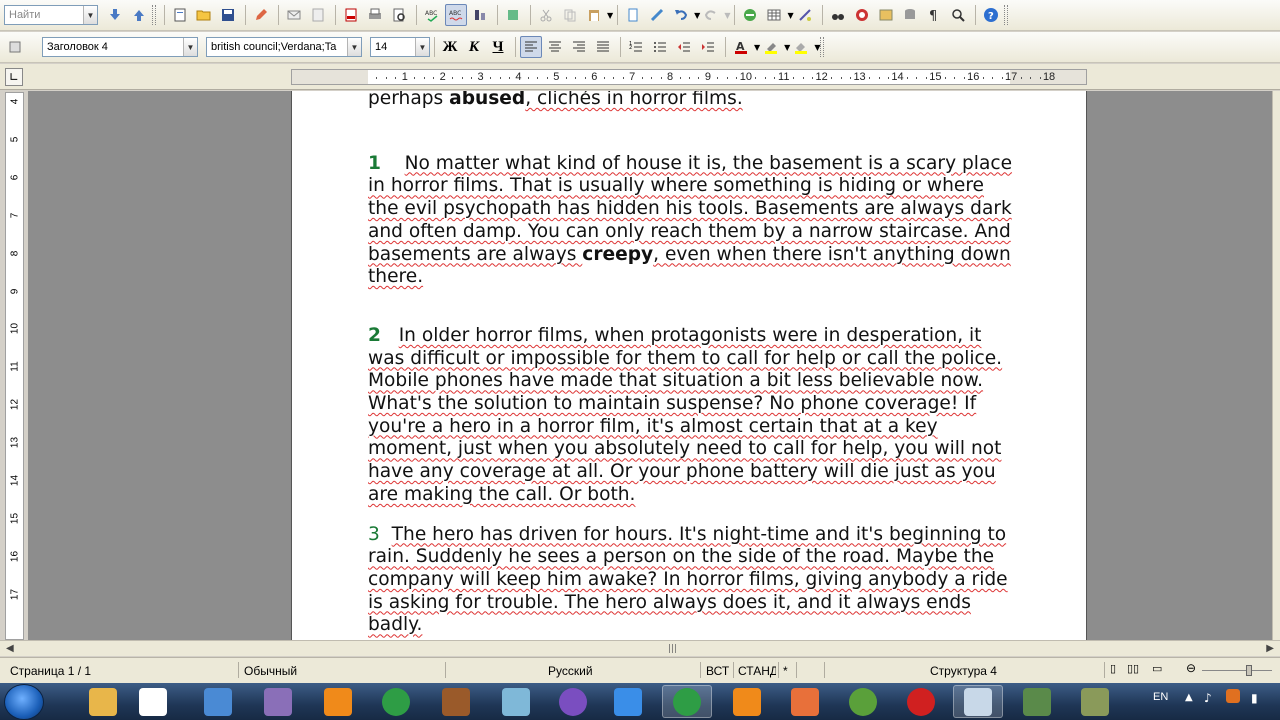 This screenshot has height=720, width=1280. I want to click on tray-app-icon, so click(1233, 696).